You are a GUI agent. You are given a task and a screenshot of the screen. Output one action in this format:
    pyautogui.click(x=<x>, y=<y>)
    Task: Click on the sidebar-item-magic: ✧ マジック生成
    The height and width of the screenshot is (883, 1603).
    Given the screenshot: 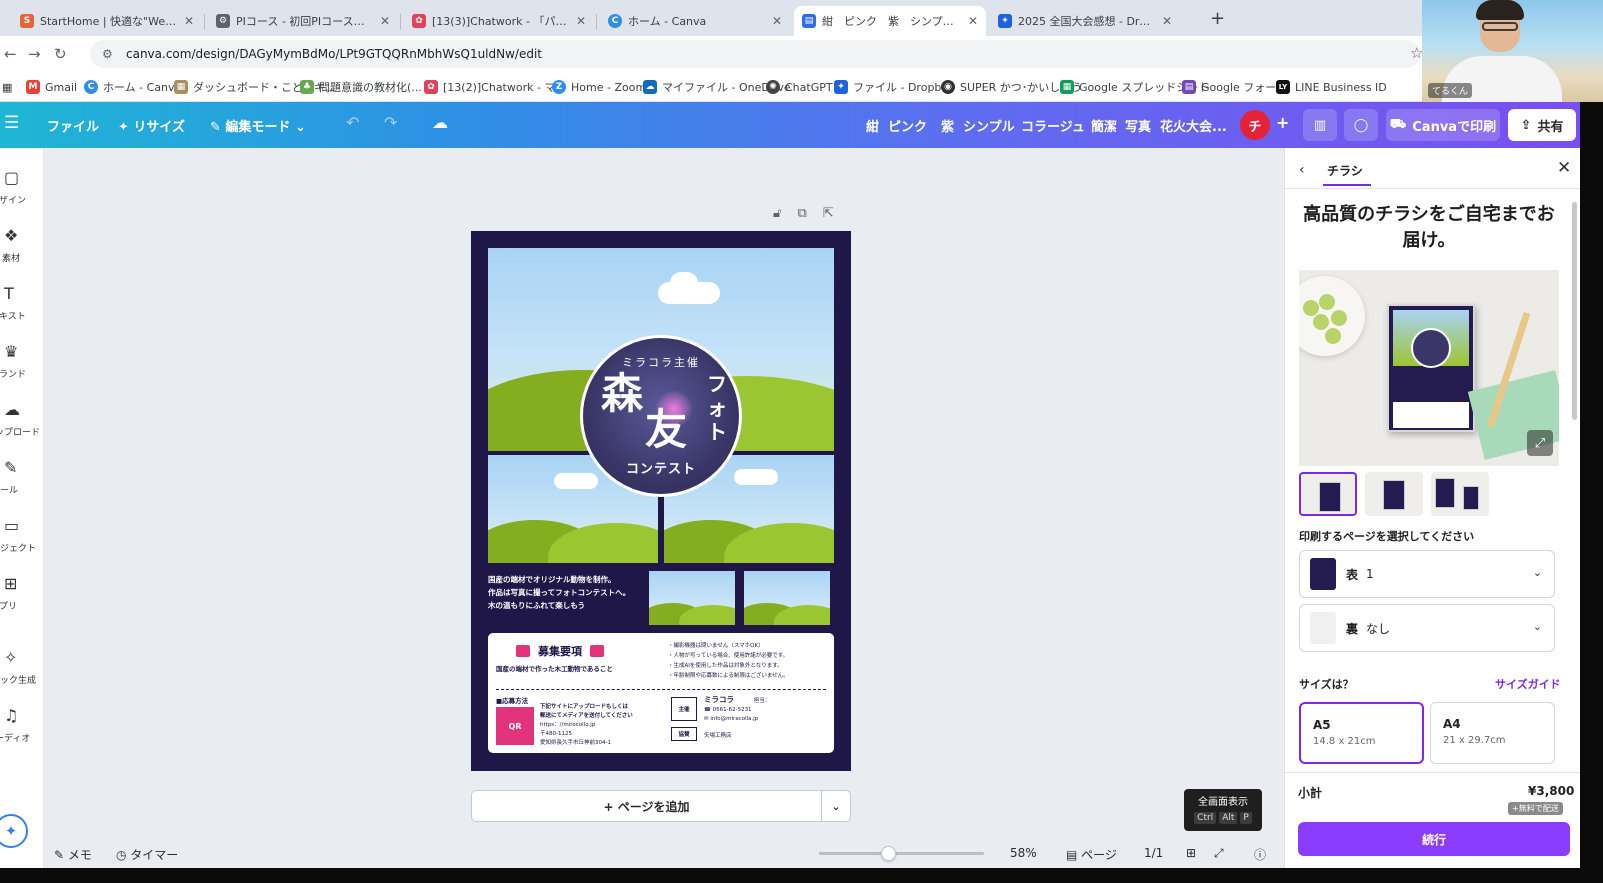 What is the action you would take?
    pyautogui.click(x=22, y=667)
    